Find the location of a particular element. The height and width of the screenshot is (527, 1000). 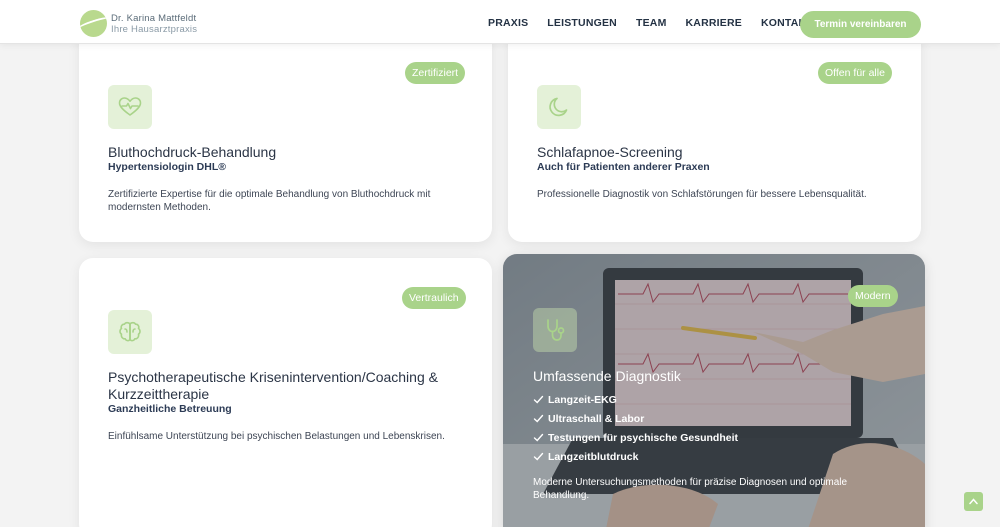

logo-mark-icon is located at coordinates (93, 23).